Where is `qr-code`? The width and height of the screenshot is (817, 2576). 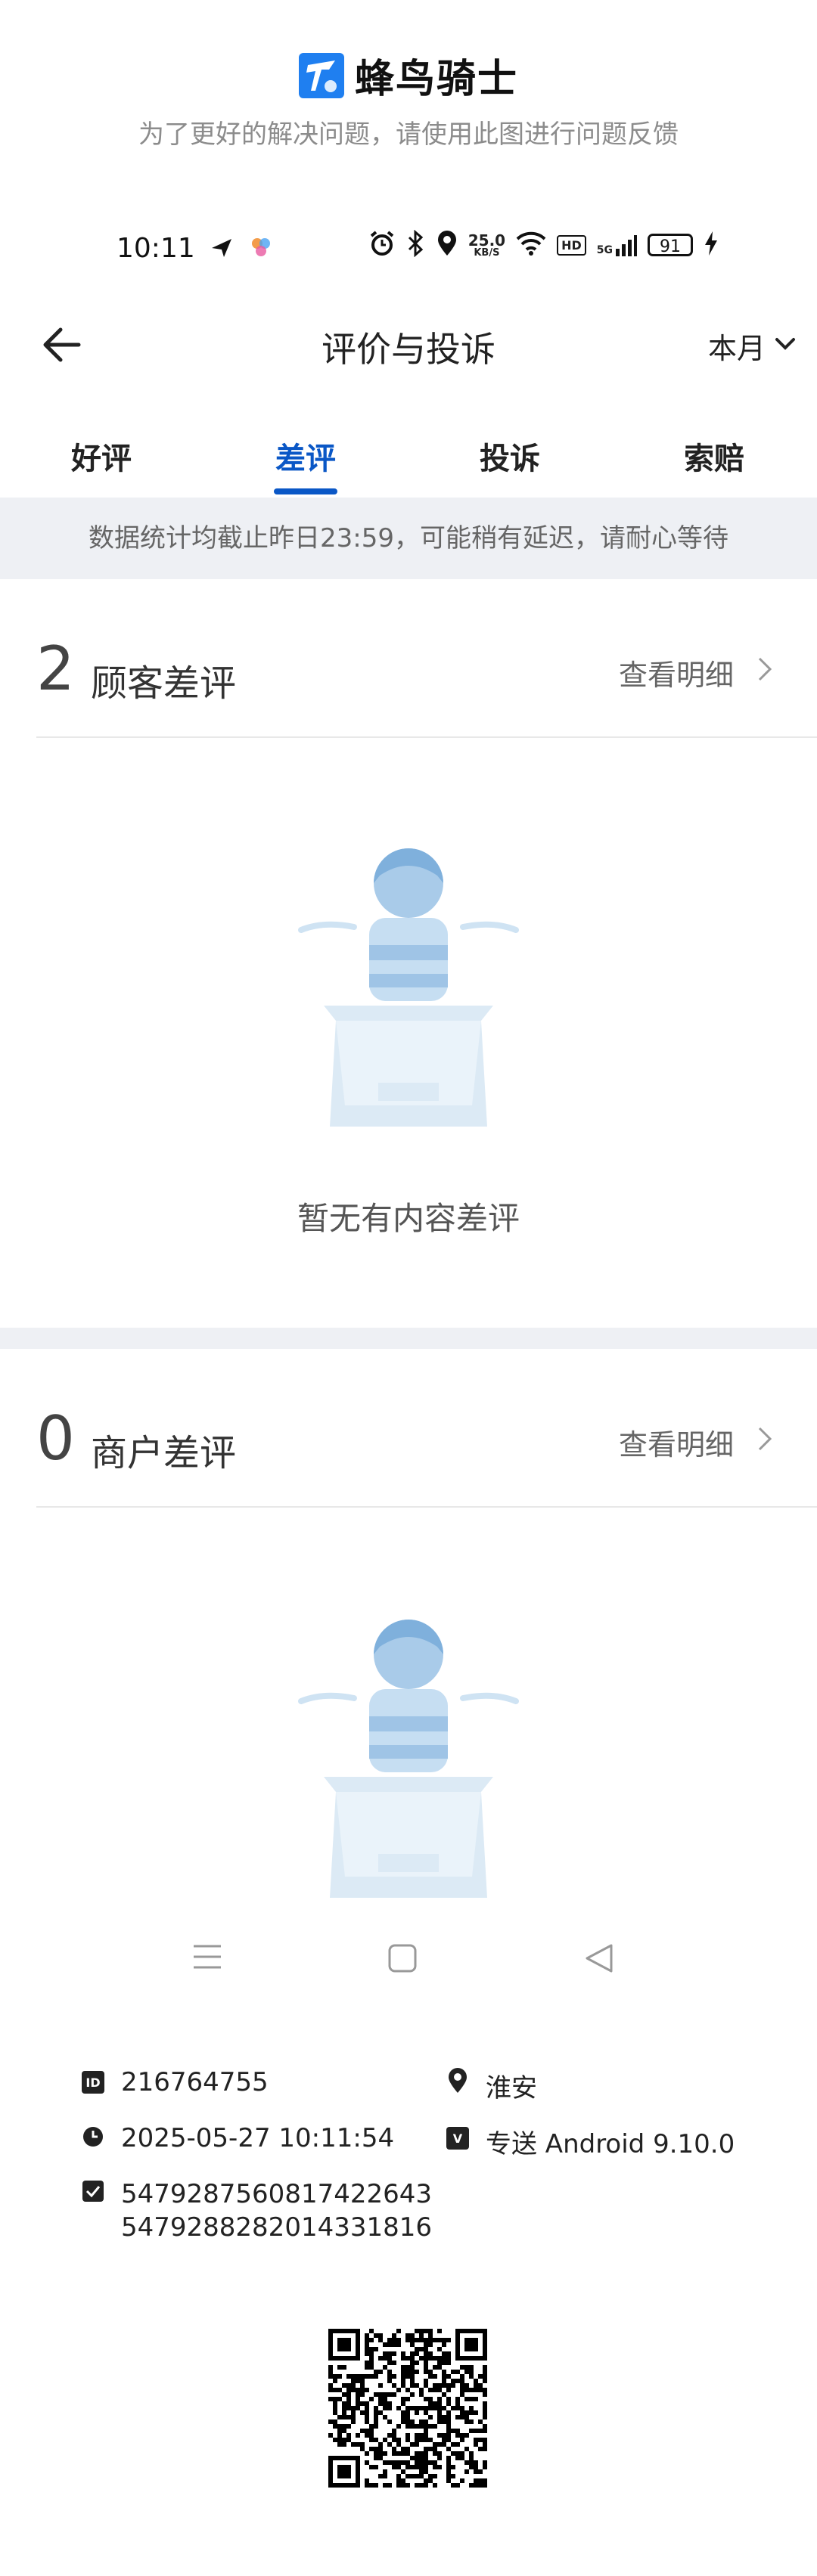 qr-code is located at coordinates (408, 2409).